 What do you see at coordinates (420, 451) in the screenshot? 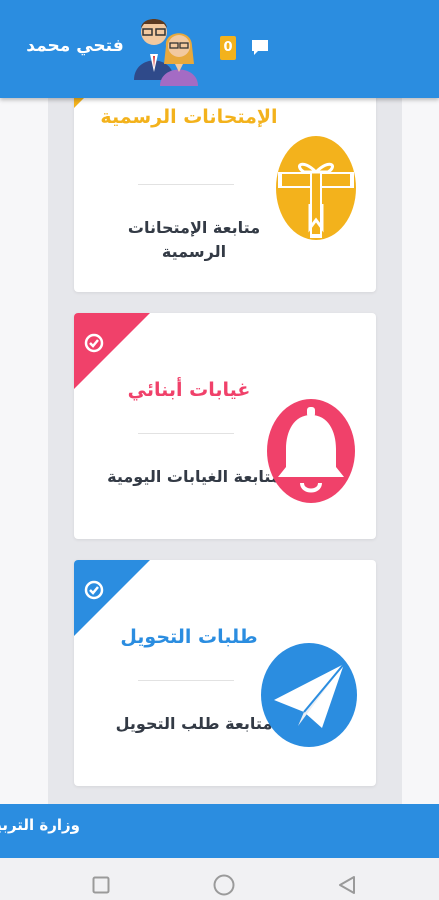
I see `page-background-right` at bounding box center [420, 451].